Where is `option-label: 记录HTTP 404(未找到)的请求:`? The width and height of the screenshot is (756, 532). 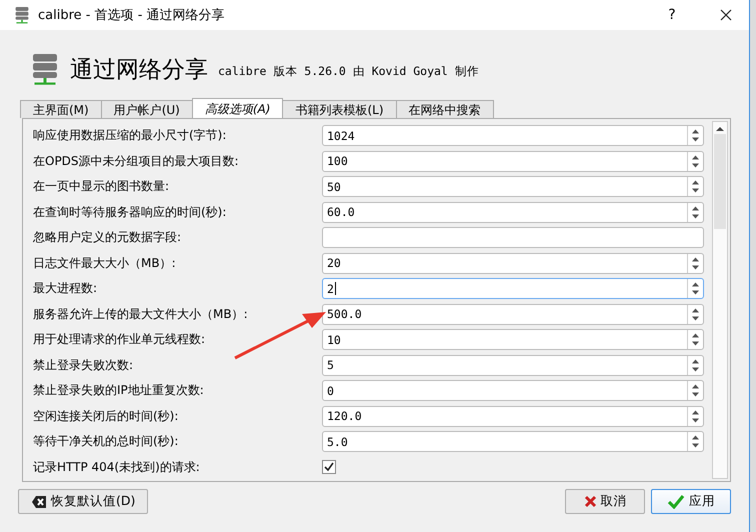
option-label: 记录HTTP 404(未找到)的请求: is located at coordinates (117, 467).